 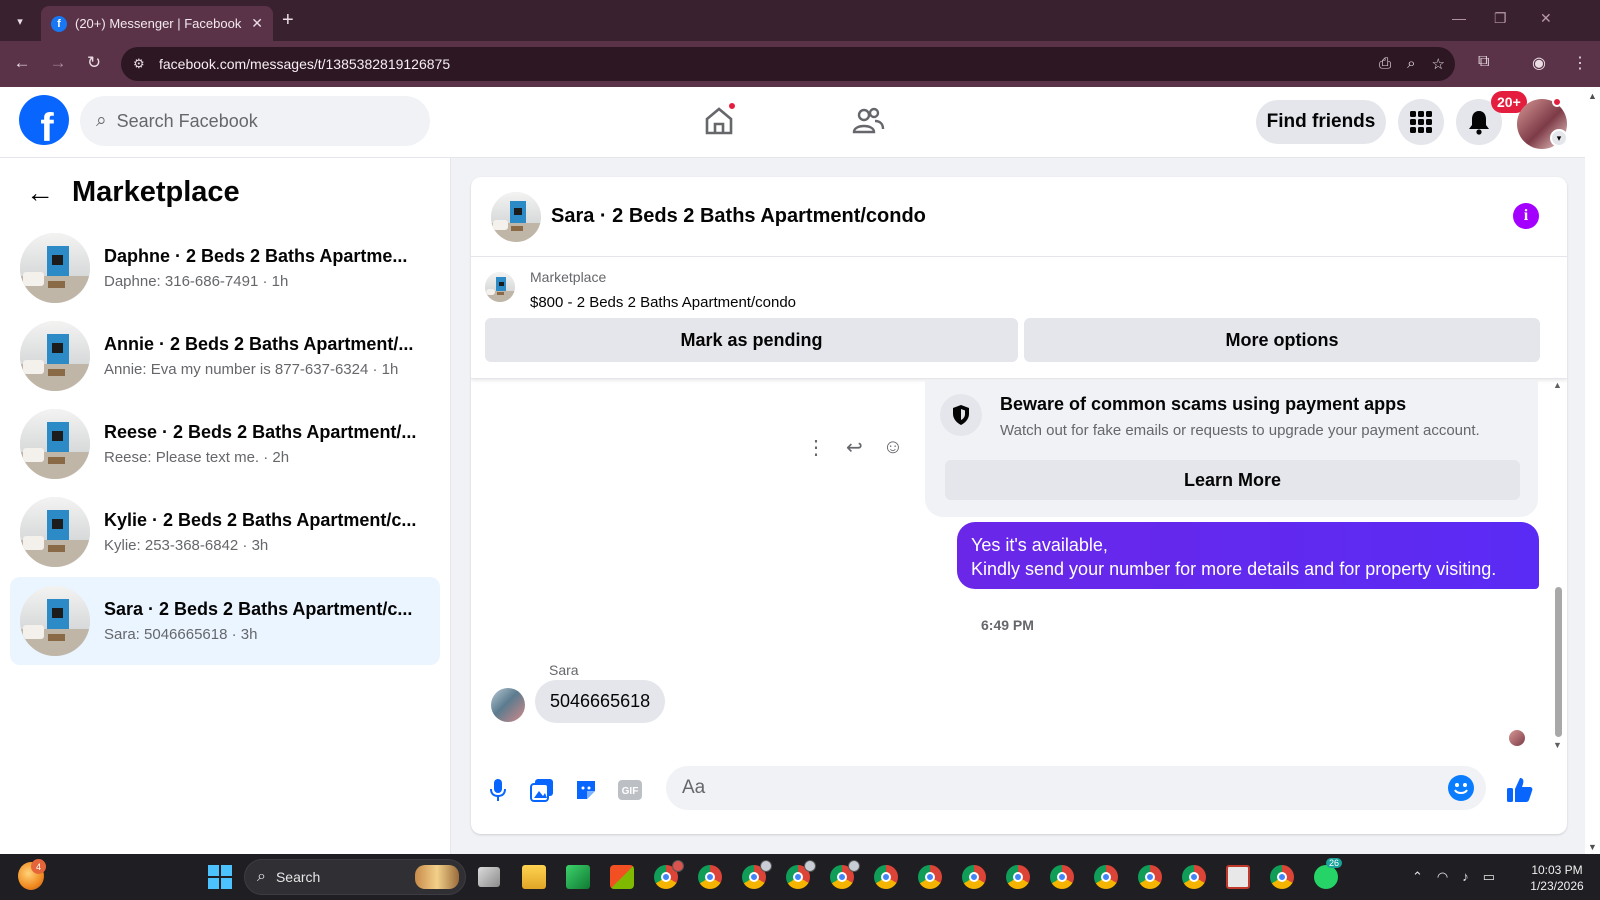 I want to click on more-vertical-icon: ⋮, so click(x=816, y=447).